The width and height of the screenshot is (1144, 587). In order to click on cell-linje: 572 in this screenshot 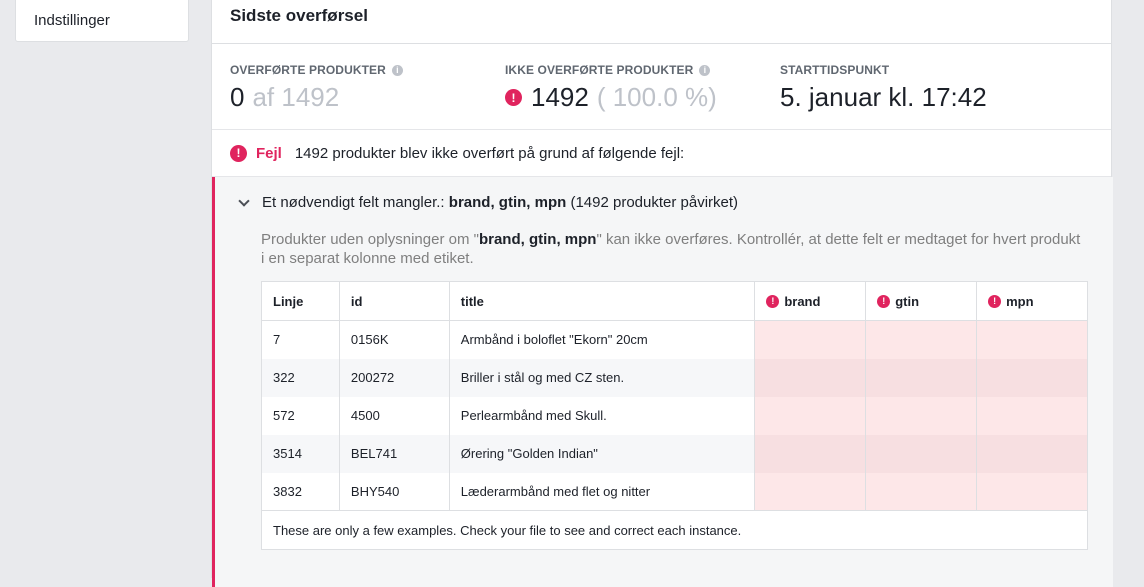, I will do `click(300, 415)`.